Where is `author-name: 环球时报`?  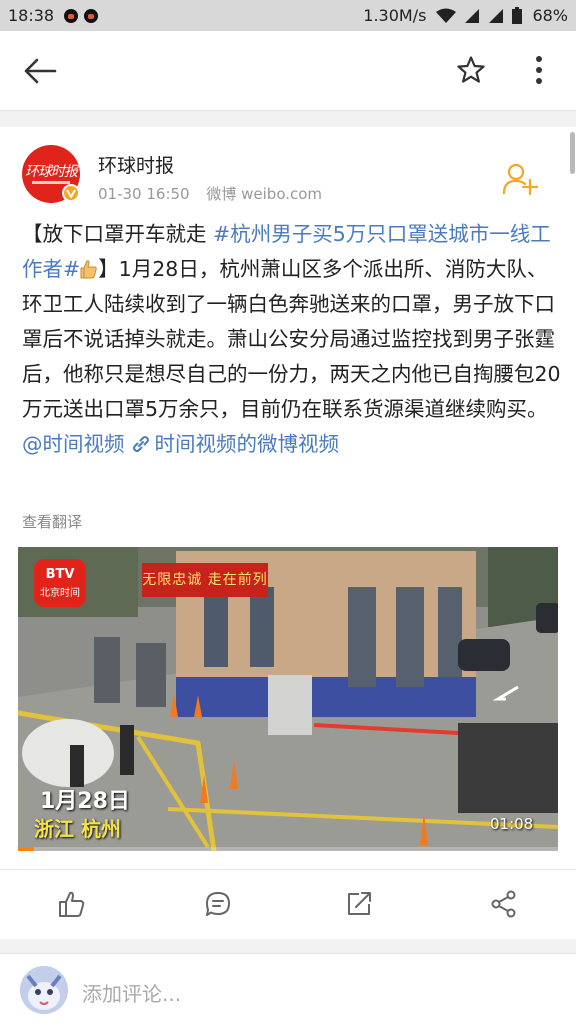 author-name: 环球时报 is located at coordinates (136, 164).